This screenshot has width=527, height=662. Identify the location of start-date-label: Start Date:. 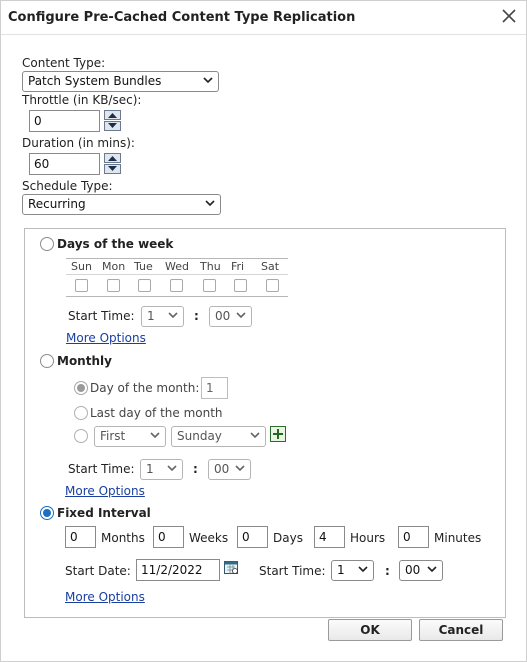
(98, 571).